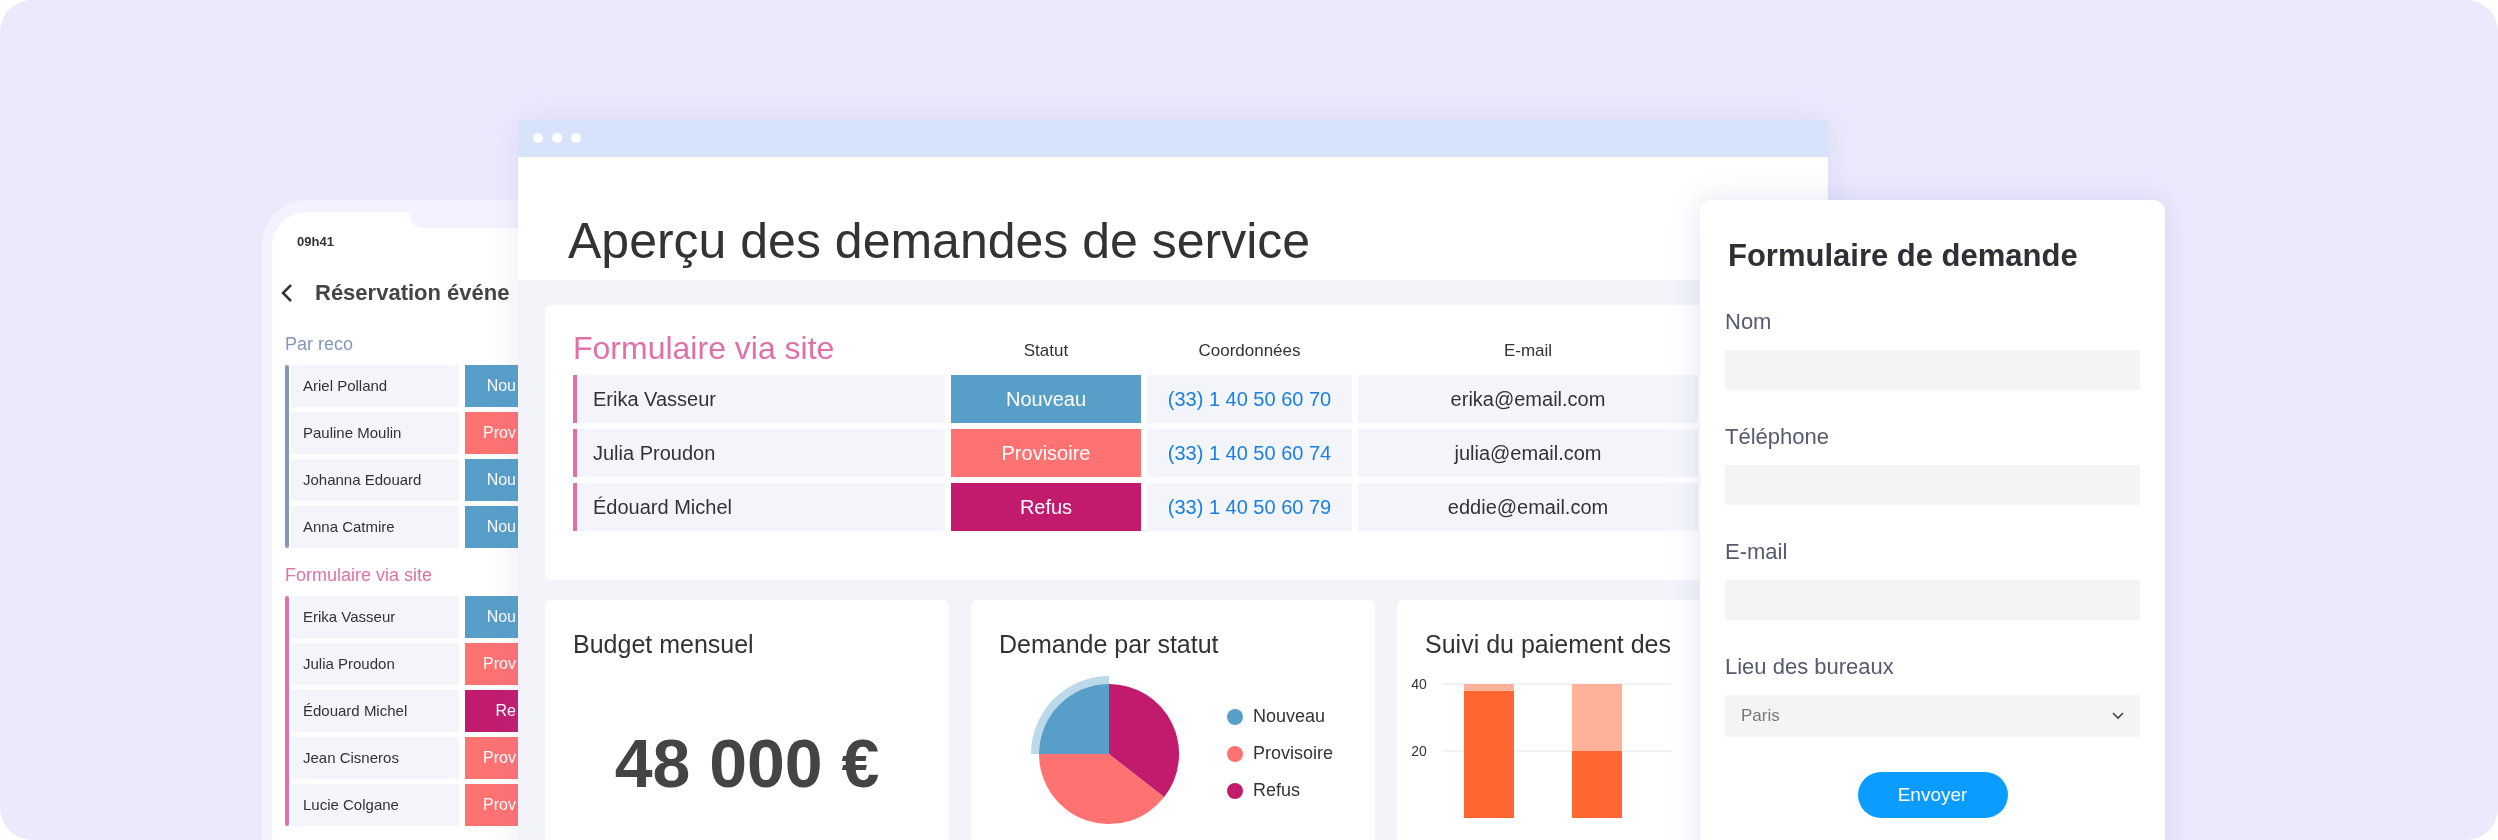 The width and height of the screenshot is (2498, 840). I want to click on screen-title: Réservation événe, so click(412, 293).